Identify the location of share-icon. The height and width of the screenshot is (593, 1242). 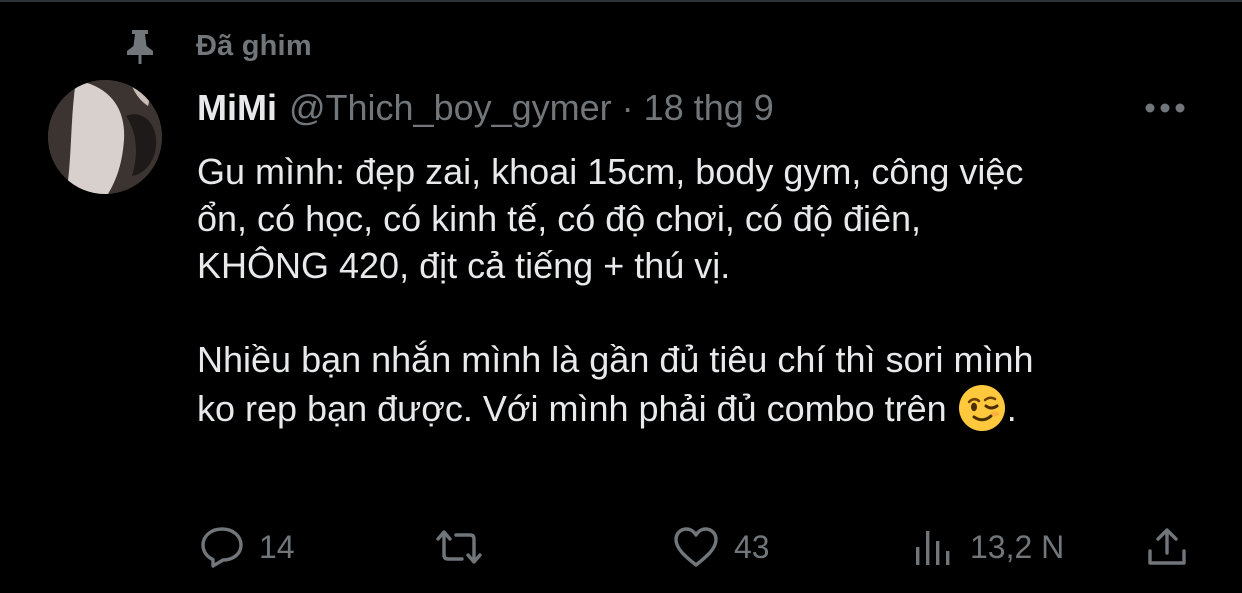
(1167, 547).